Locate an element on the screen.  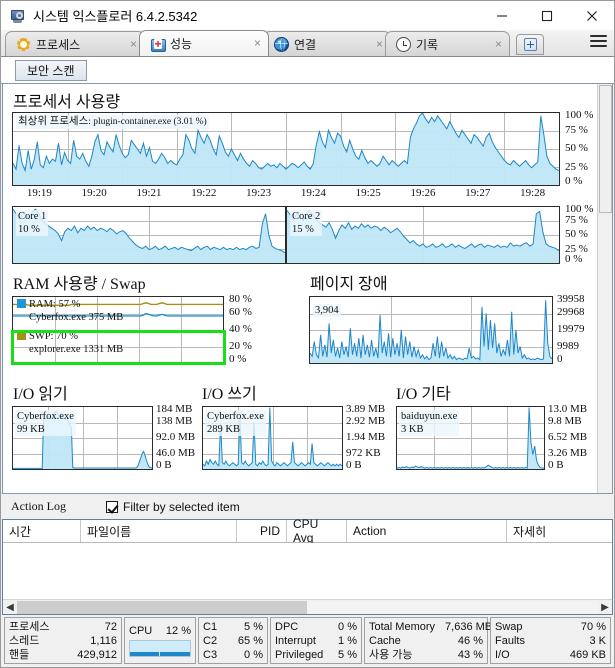
status-row: Cache 46 % is located at coordinates (426, 641).